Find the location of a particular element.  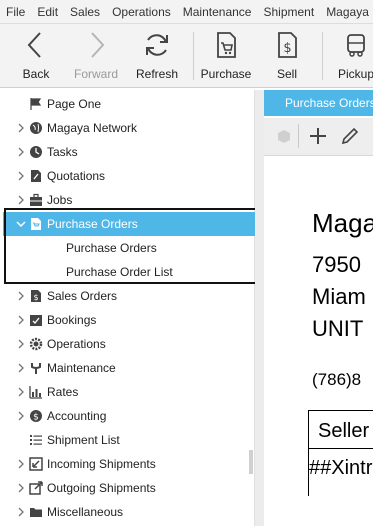

address-line-2: Miam is located at coordinates (339, 296).